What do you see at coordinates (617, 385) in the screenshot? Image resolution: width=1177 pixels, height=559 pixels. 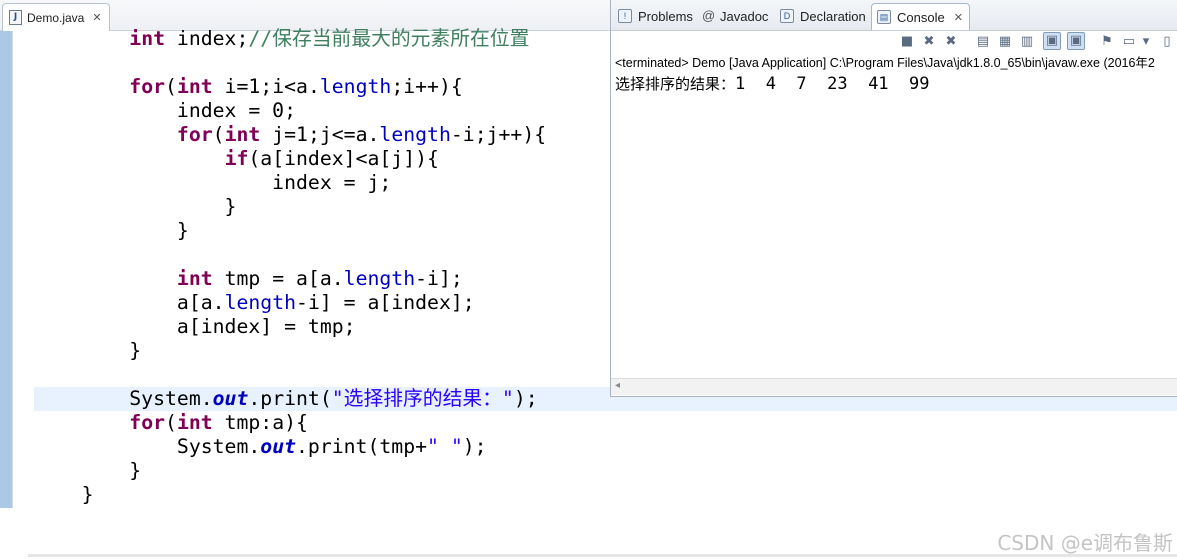 I see `scroll-left-icon: ◂` at bounding box center [617, 385].